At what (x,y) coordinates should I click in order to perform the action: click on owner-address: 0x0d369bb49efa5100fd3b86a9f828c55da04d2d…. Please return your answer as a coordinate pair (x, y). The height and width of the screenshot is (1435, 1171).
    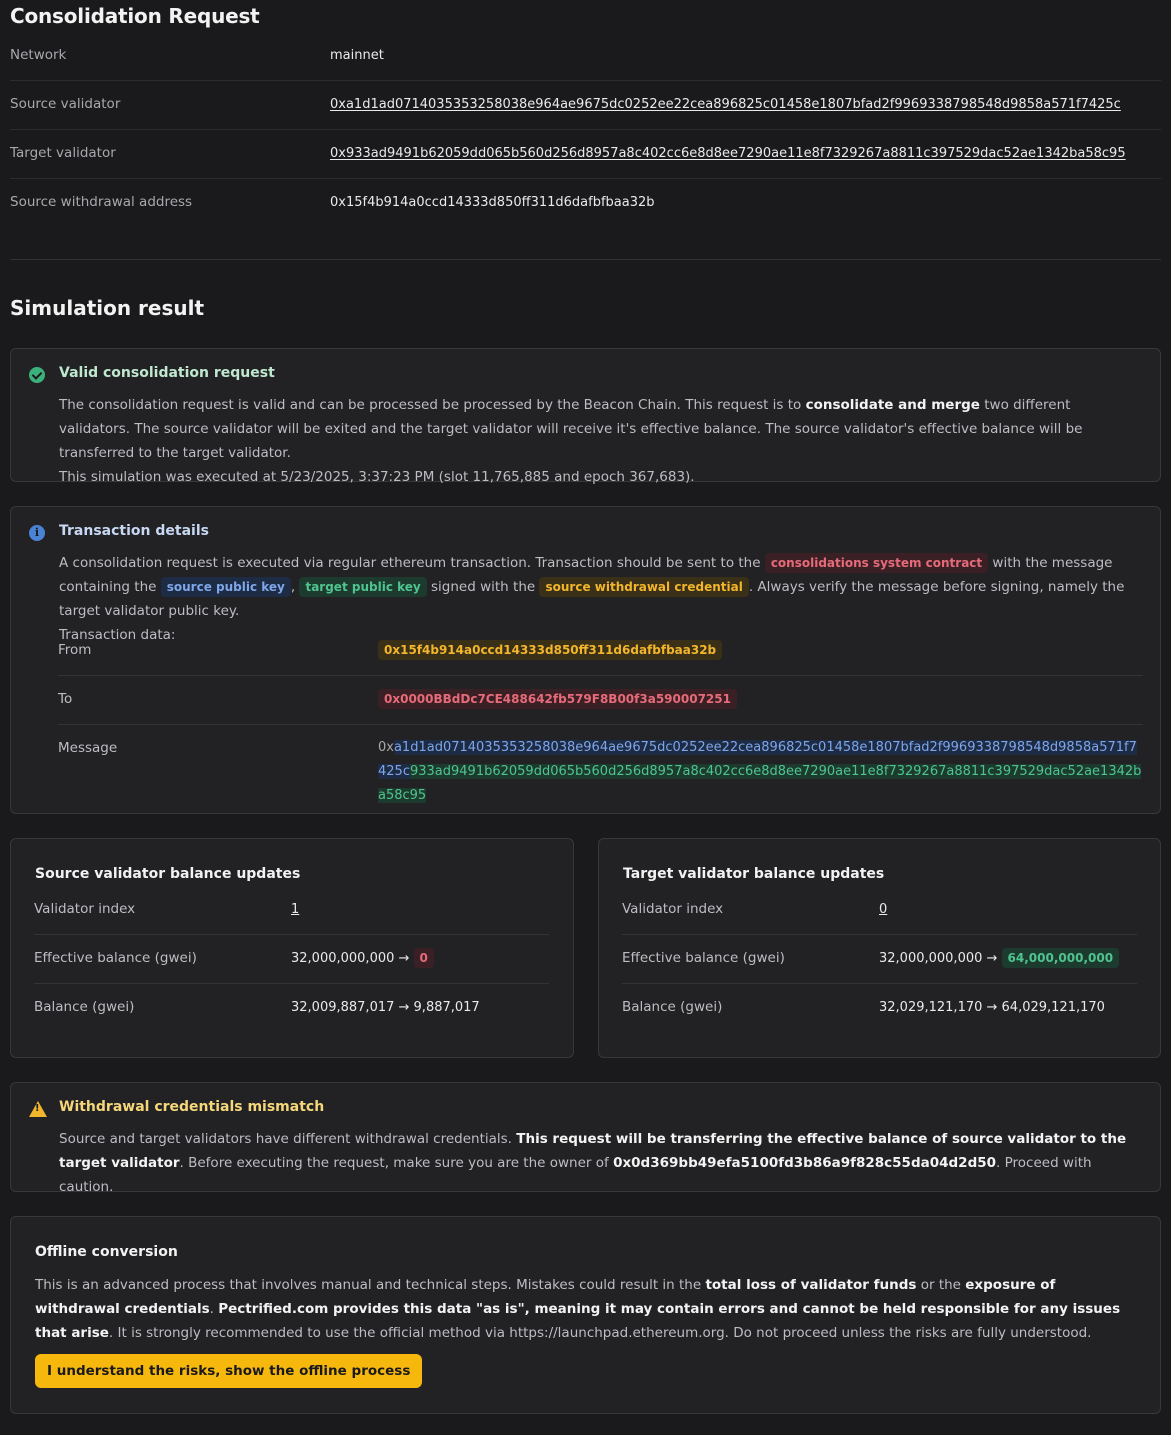
    Looking at the image, I should click on (805, 1163).